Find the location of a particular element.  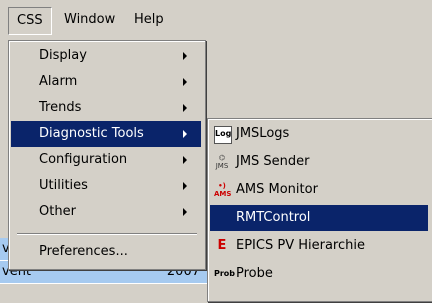

submenu-item-rmtcontrol: RMTControl is located at coordinates (319, 218).